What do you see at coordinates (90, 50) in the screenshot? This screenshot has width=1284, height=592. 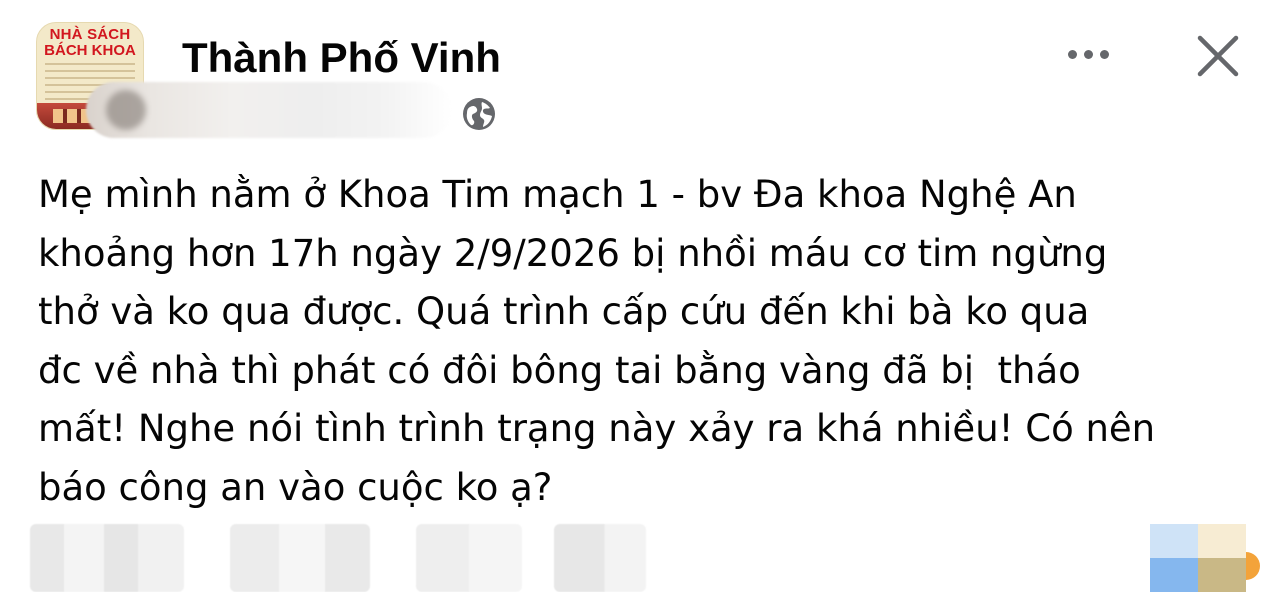 I see `avatar-brand-line-2: BÁCH KHOA` at bounding box center [90, 50].